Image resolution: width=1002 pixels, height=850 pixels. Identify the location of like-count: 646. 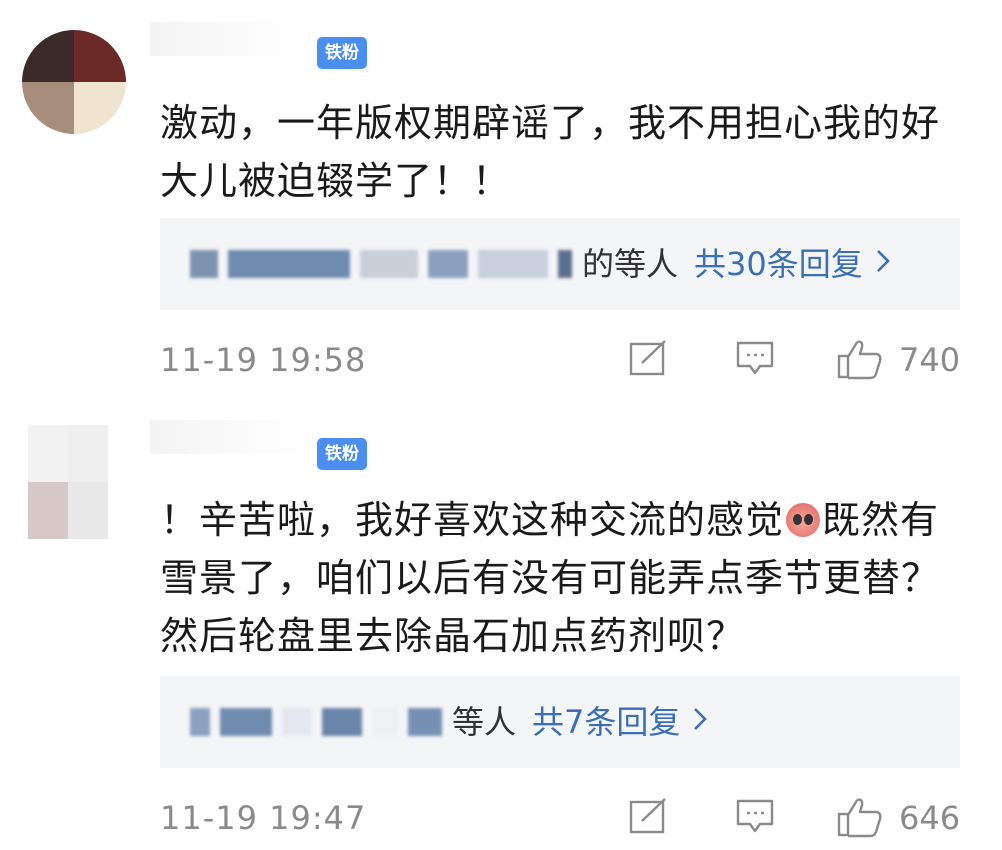
(930, 818).